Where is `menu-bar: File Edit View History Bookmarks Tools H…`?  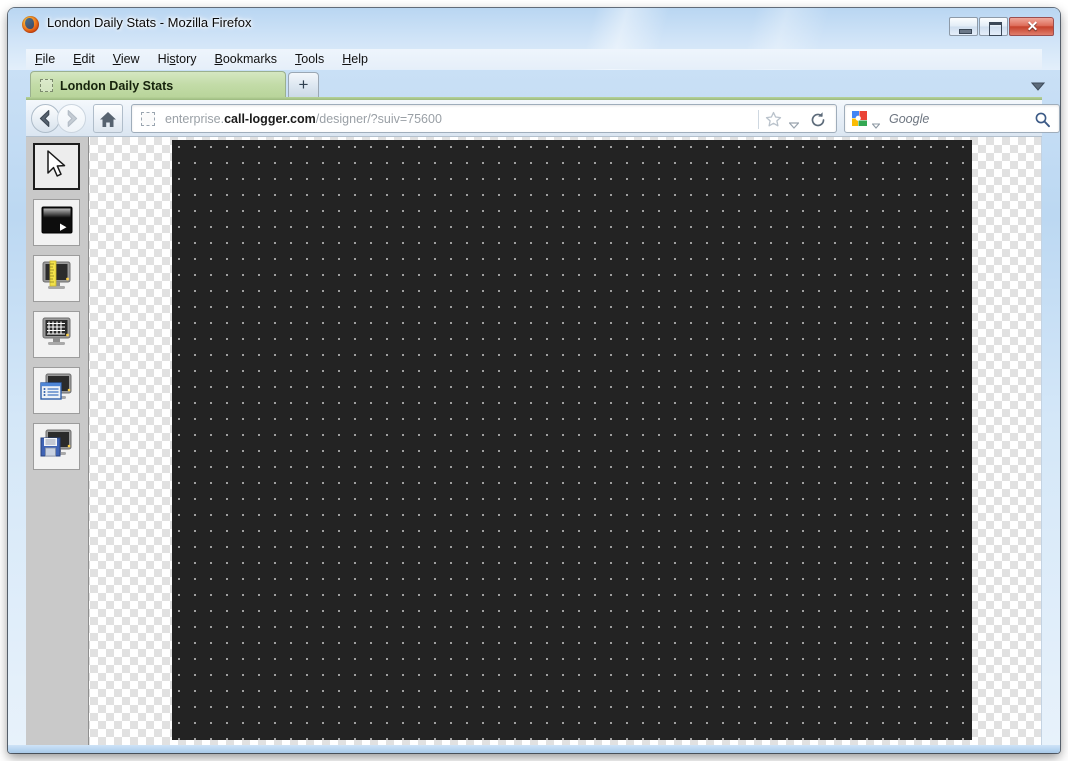 menu-bar: File Edit View History Bookmarks Tools H… is located at coordinates (534, 59).